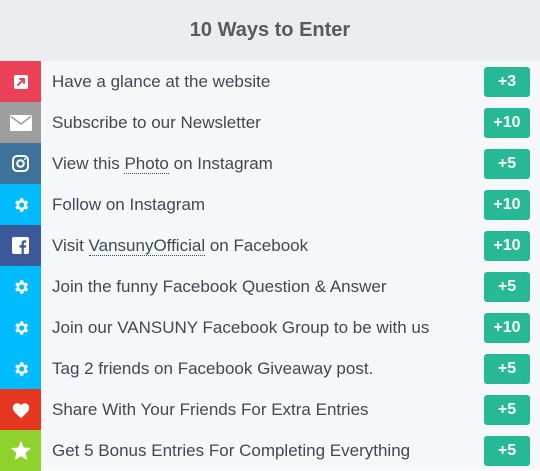  I want to click on entry-row: Subscribe to our Newsletter +10, so click(270, 122).